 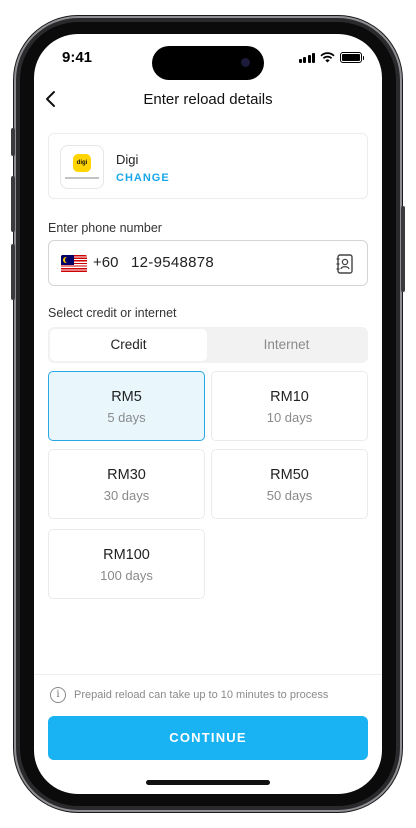 What do you see at coordinates (82, 163) in the screenshot?
I see `digi-logo: digi` at bounding box center [82, 163].